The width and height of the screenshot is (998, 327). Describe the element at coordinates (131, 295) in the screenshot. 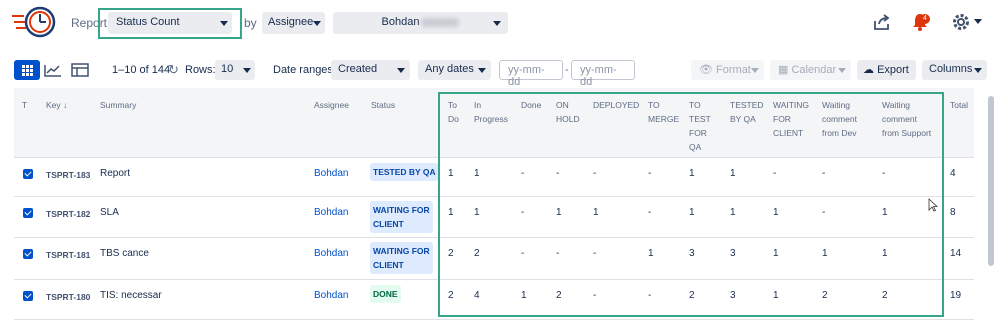

I see `issue-summary: TIS: necessar` at that location.